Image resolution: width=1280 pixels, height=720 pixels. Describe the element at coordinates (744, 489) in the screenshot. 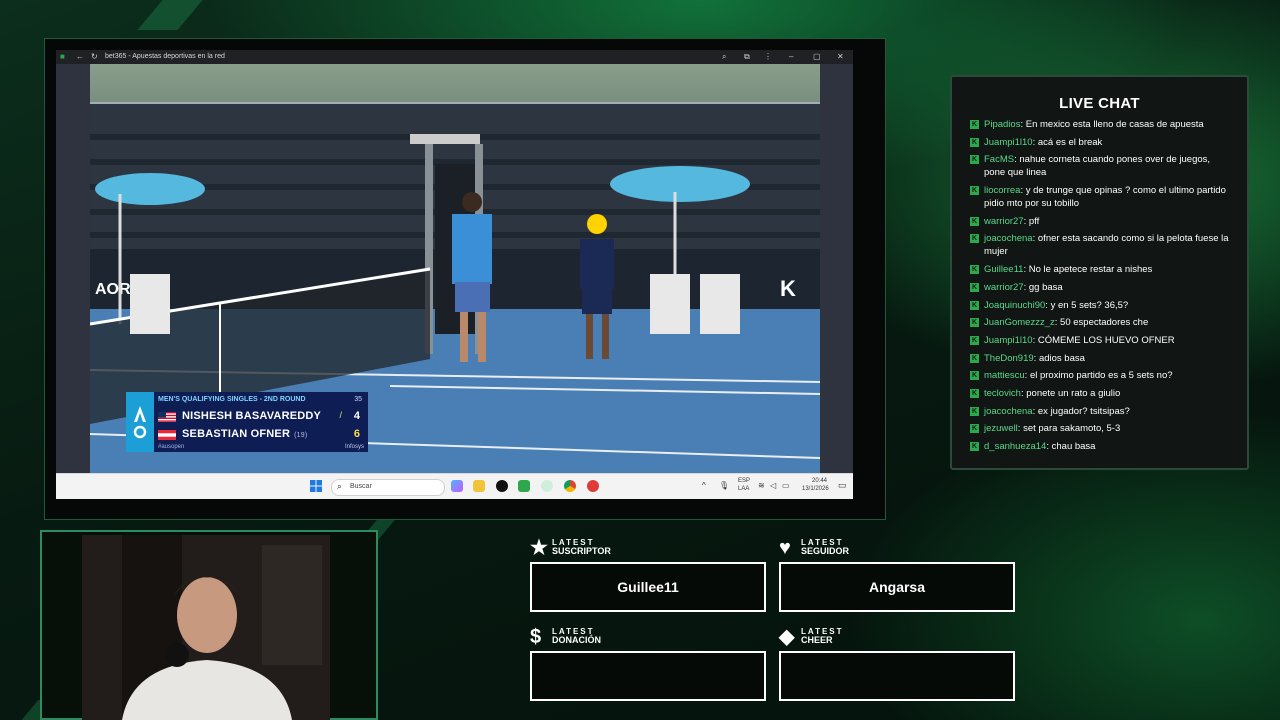

I see `lang-bottom: LAA` at that location.